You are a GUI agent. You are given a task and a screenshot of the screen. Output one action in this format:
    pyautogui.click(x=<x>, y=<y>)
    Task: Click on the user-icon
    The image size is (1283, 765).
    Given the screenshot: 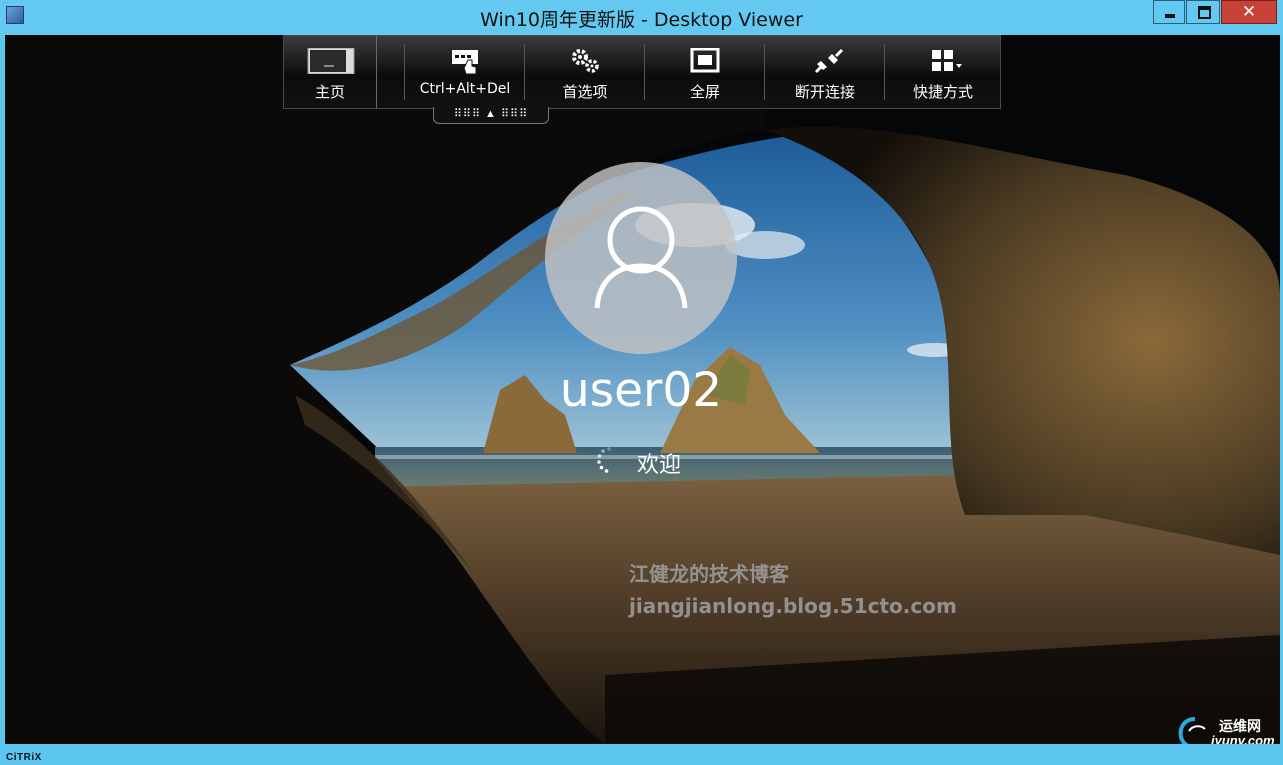 What is the action you would take?
    pyautogui.click(x=641, y=257)
    